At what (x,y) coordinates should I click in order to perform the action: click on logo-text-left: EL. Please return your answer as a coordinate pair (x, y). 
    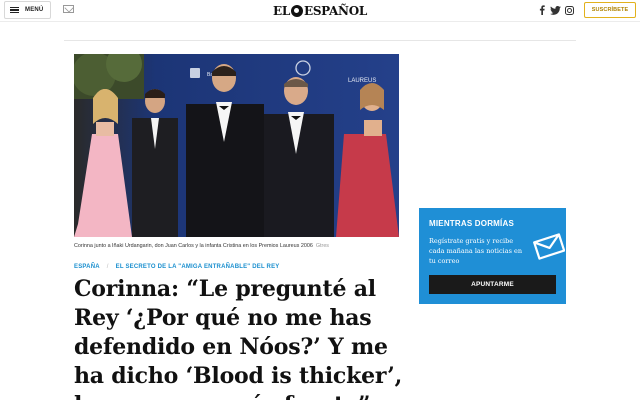
    Looking at the image, I should click on (281, 10).